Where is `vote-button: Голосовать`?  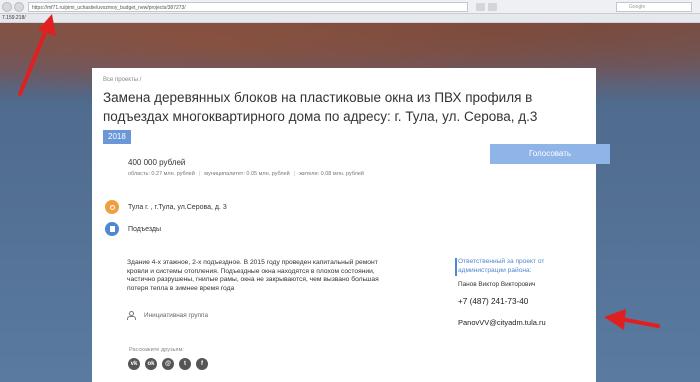
vote-button: Голосовать is located at coordinates (550, 154).